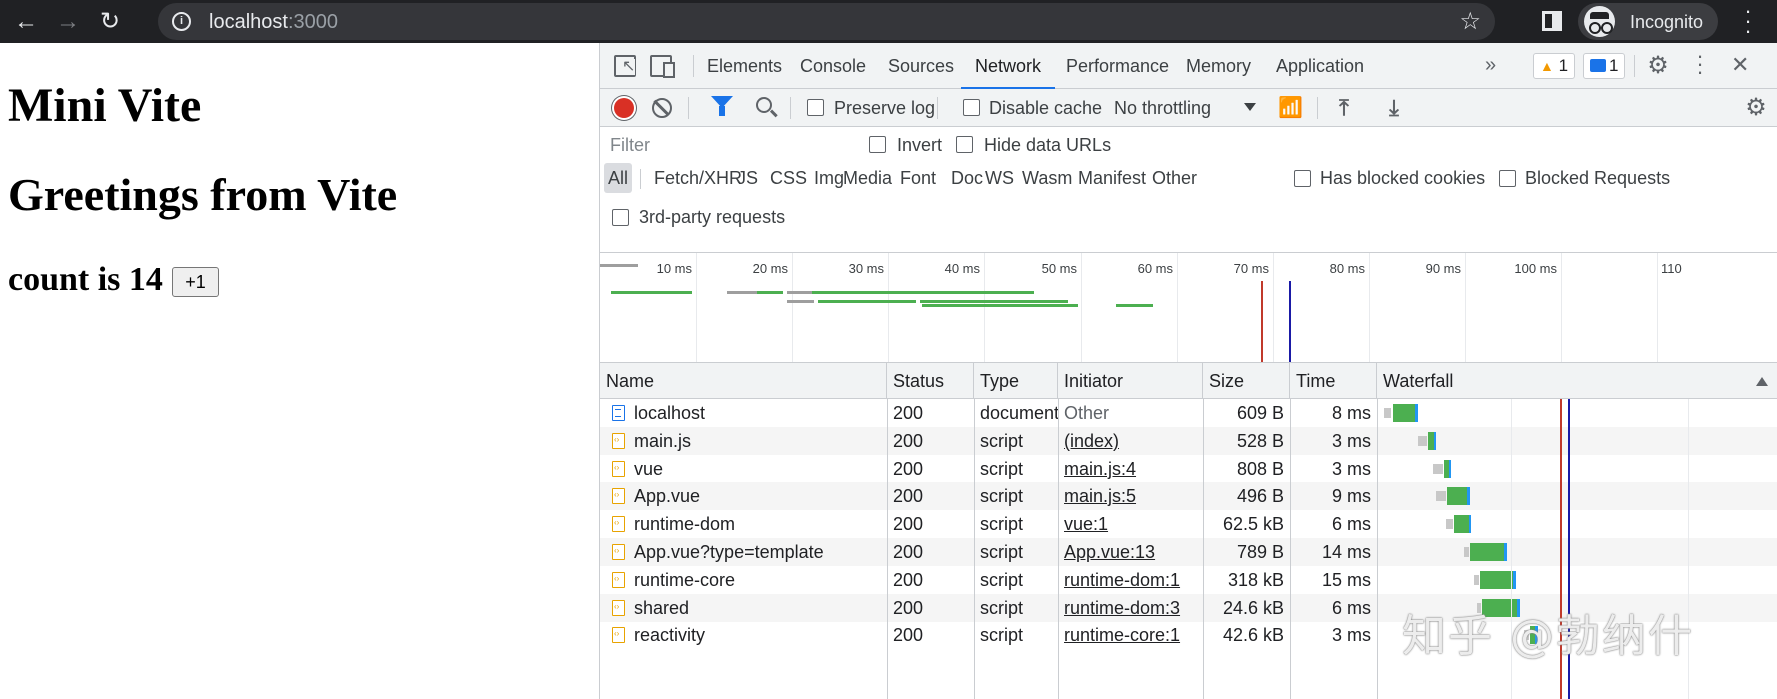 This screenshot has height=699, width=1777. Describe the element at coordinates (1162, 108) in the screenshot. I see `throttling-select: No throttling` at that location.